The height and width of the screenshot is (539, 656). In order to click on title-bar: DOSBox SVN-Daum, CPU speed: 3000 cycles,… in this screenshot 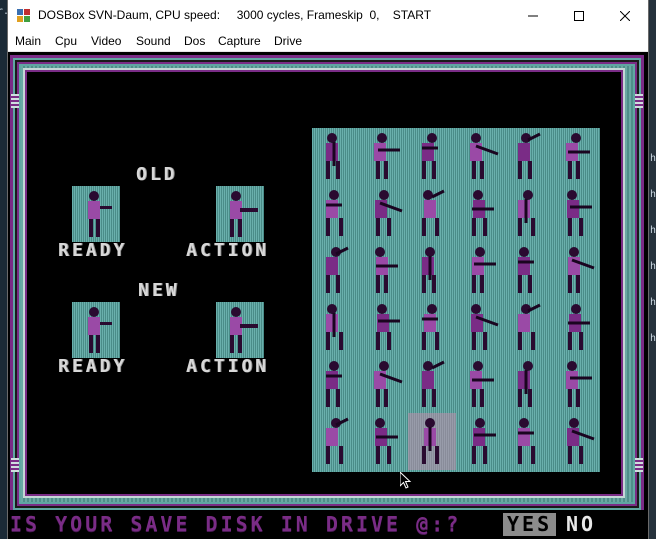, I will do `click(328, 15)`.